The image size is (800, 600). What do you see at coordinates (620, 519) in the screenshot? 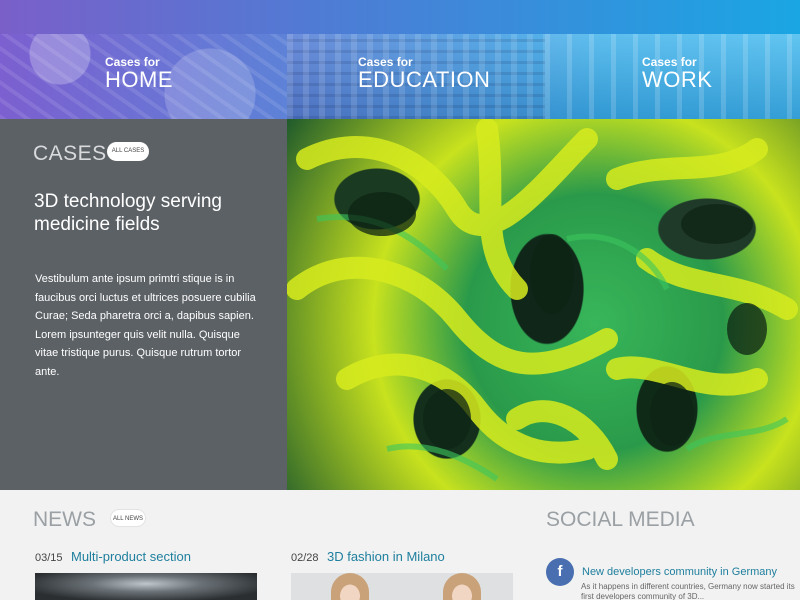
I see `social-media-heading: SOCIAL MEDIA` at bounding box center [620, 519].